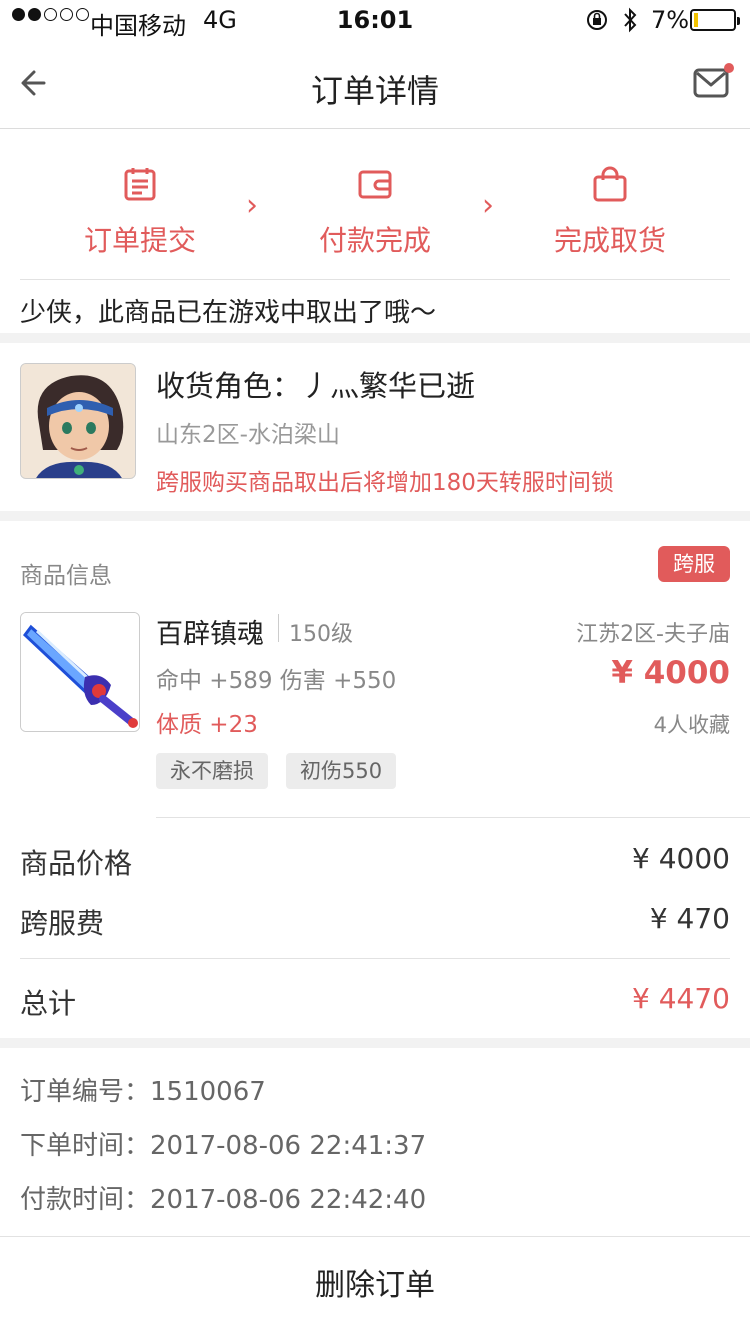  What do you see at coordinates (210, 634) in the screenshot?
I see `item-name: 百辟镇魂` at bounding box center [210, 634].